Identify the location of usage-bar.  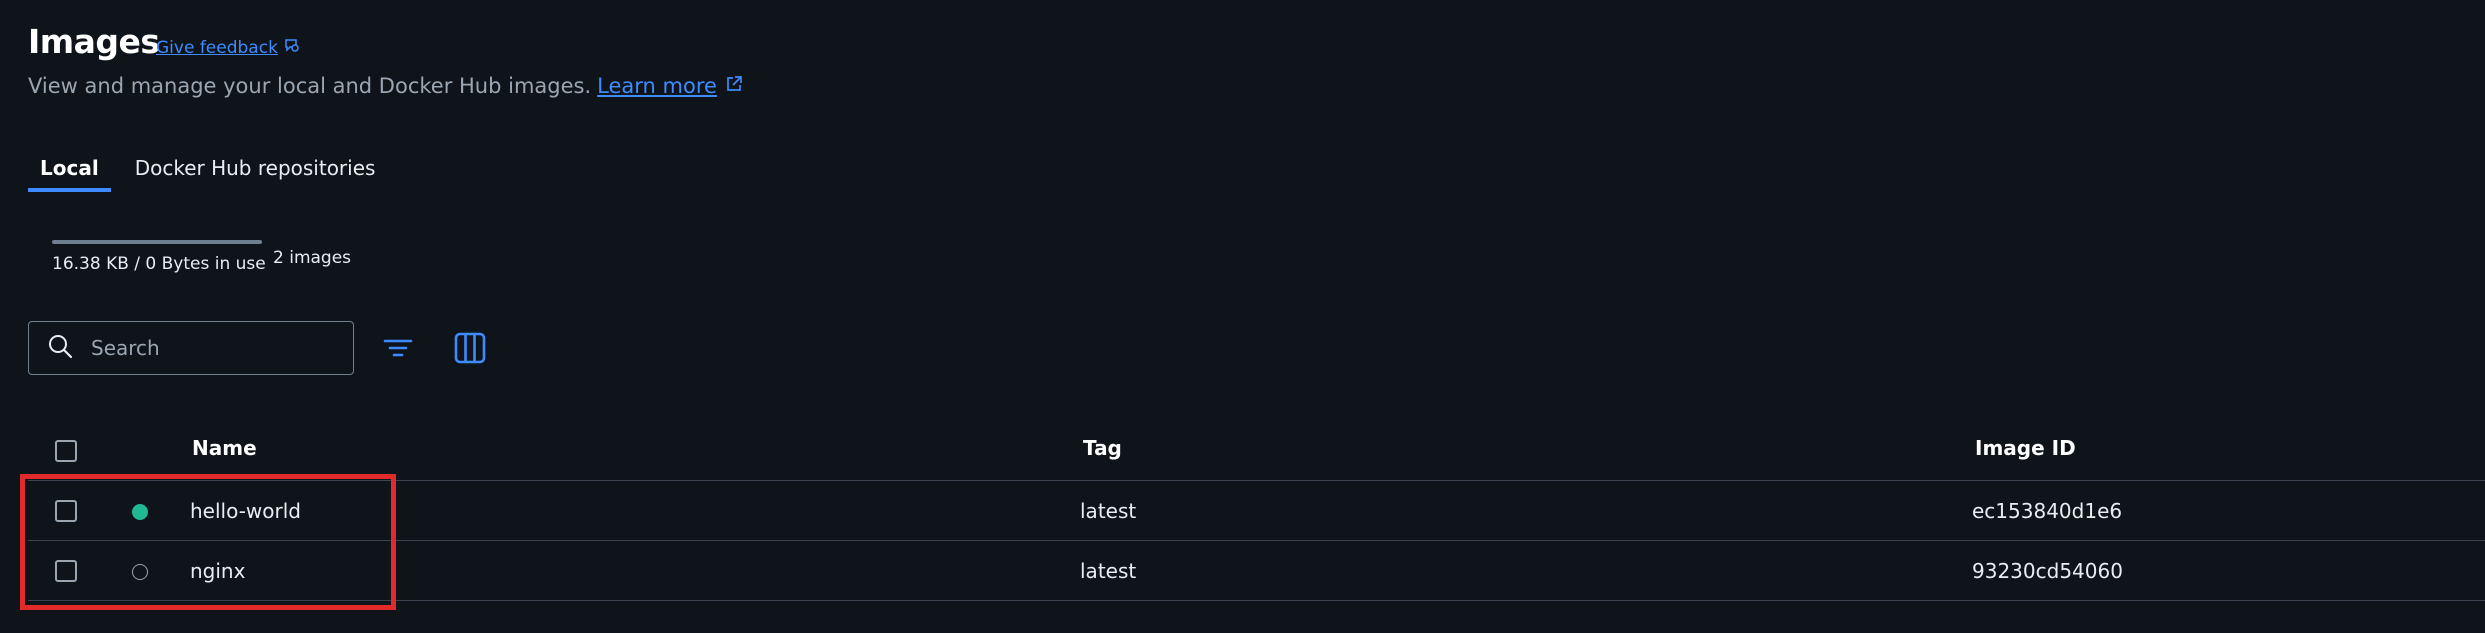
(157, 242).